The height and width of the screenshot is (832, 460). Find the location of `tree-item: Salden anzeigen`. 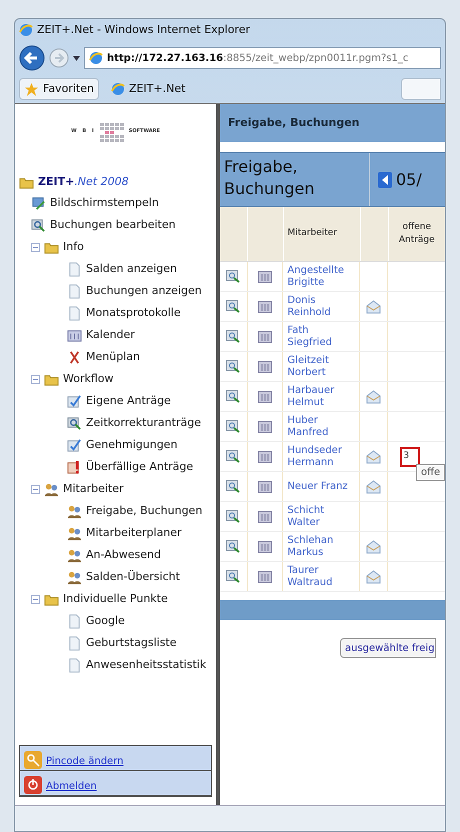

tree-item: Salden anzeigen is located at coordinates (132, 269).